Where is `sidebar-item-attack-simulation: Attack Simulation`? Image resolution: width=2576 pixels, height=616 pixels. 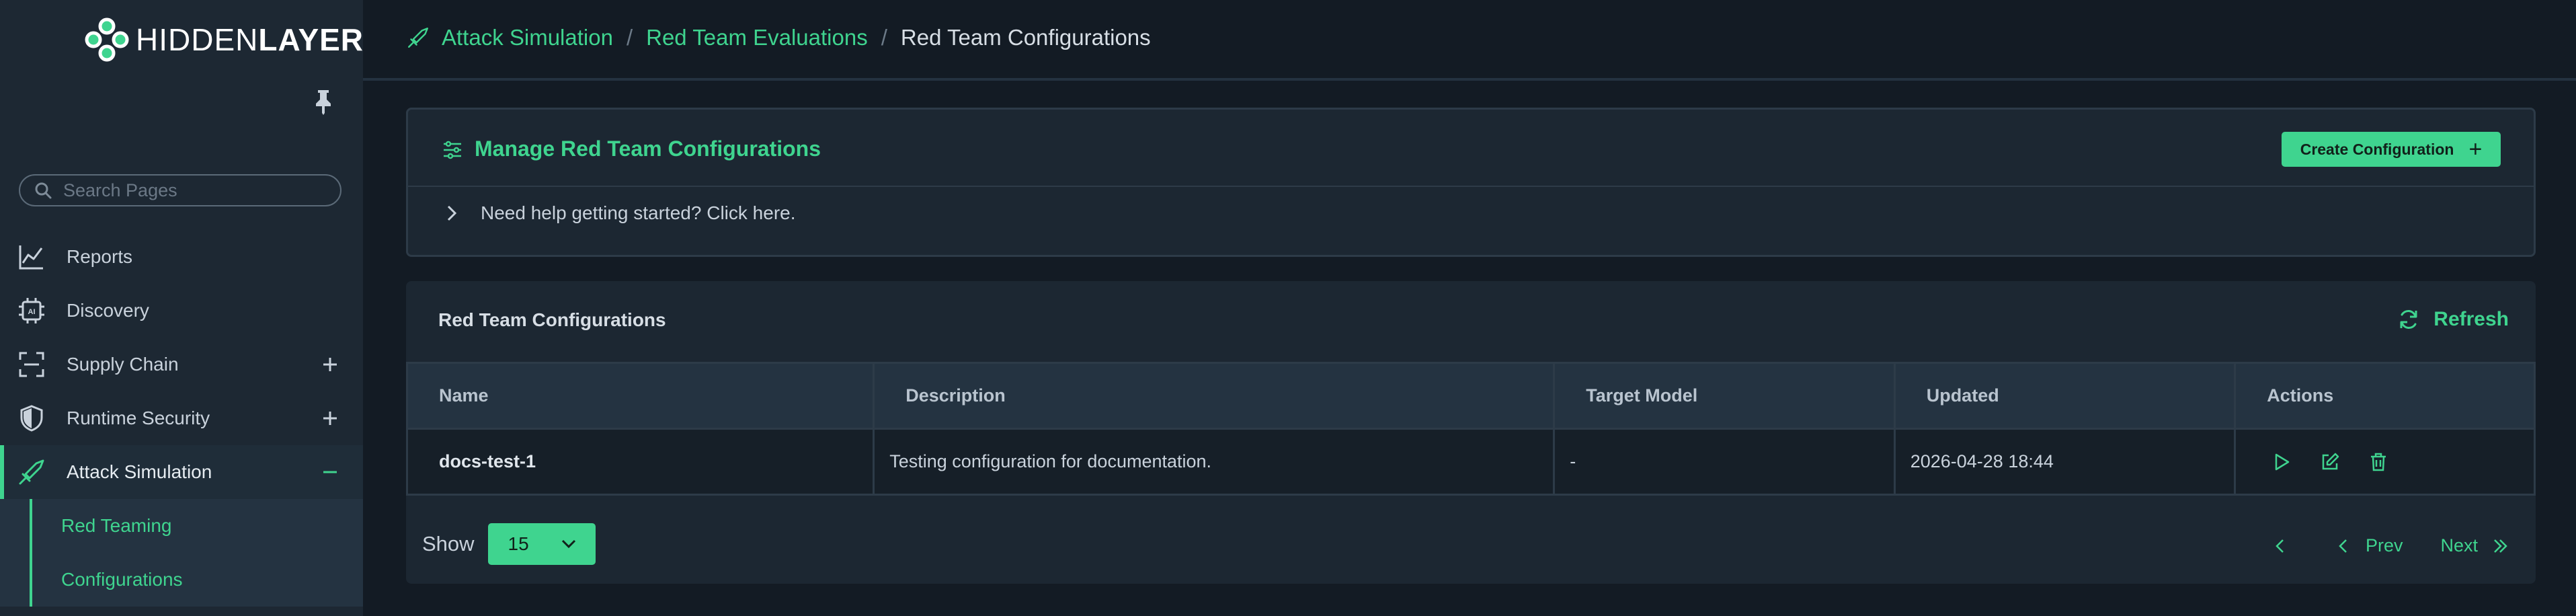 sidebar-item-attack-simulation: Attack Simulation is located at coordinates (181, 472).